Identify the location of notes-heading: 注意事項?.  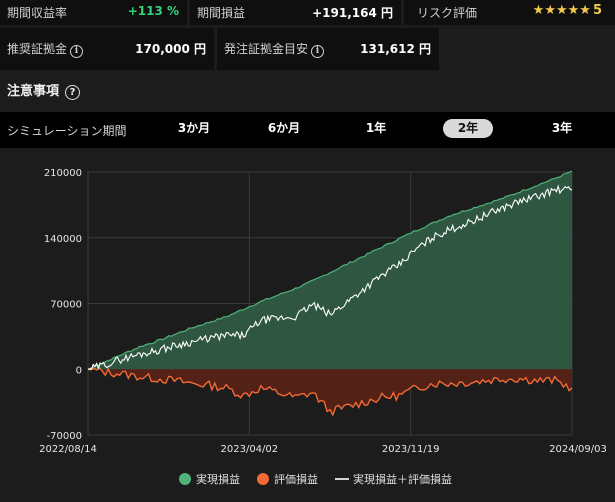
(44, 90).